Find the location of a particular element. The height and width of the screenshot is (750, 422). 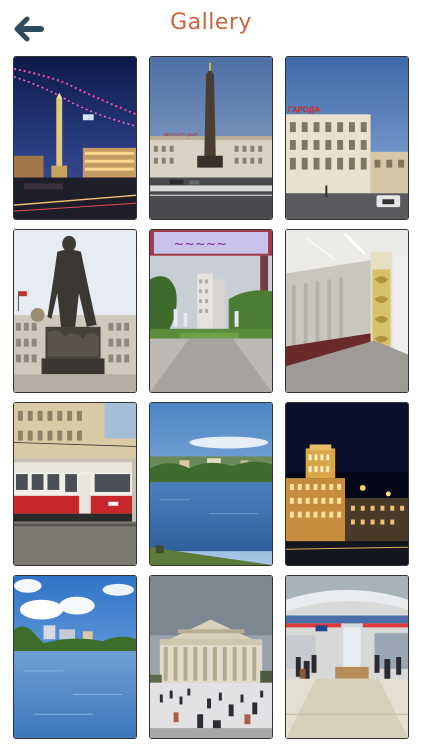

building-sign: ГАРОДА is located at coordinates (304, 109).